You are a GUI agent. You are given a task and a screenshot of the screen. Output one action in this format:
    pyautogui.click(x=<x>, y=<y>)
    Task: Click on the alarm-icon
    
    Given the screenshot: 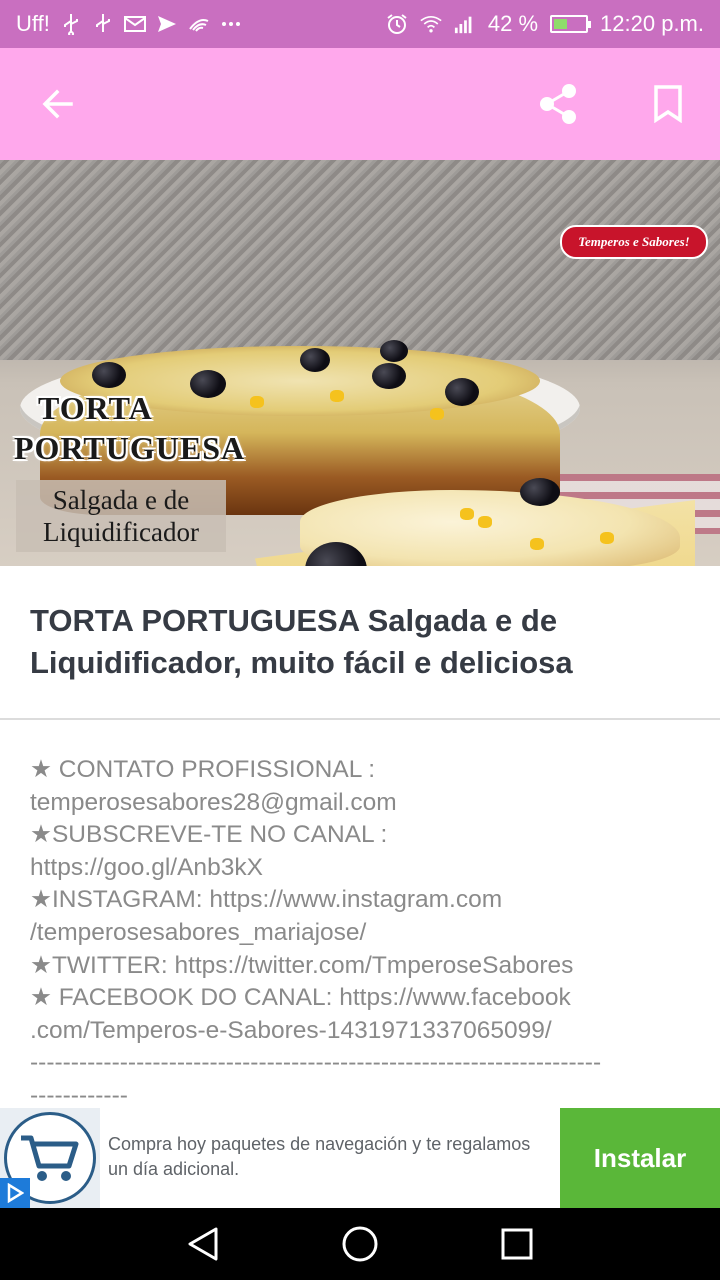 What is the action you would take?
    pyautogui.click(x=397, y=24)
    